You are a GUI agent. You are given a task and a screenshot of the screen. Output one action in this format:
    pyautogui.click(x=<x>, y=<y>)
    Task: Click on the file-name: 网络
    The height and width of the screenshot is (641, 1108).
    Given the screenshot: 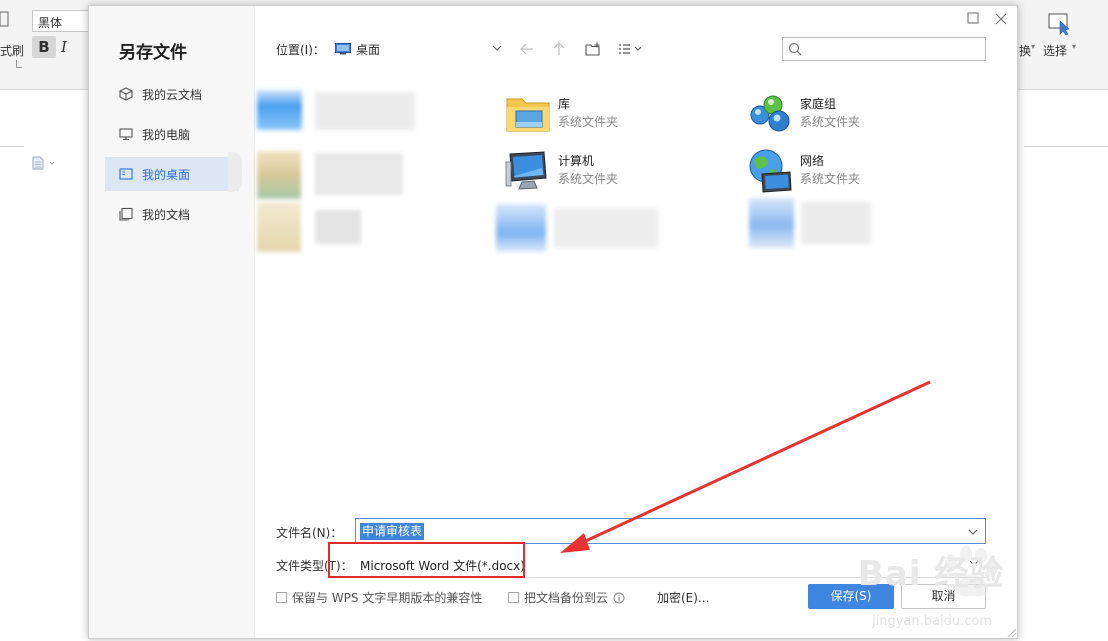 What is the action you would take?
    pyautogui.click(x=812, y=161)
    